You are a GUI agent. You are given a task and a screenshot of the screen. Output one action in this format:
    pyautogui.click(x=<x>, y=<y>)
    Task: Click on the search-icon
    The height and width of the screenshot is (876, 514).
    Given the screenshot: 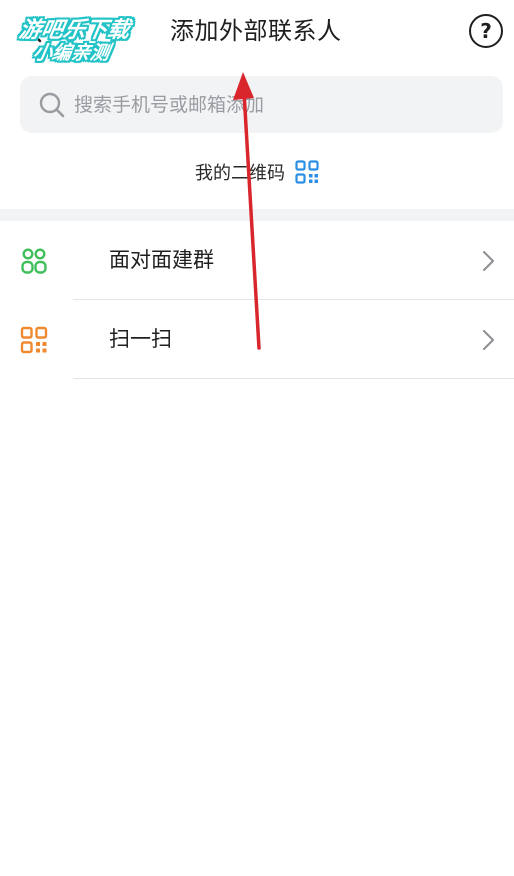 What is the action you would take?
    pyautogui.click(x=52, y=104)
    